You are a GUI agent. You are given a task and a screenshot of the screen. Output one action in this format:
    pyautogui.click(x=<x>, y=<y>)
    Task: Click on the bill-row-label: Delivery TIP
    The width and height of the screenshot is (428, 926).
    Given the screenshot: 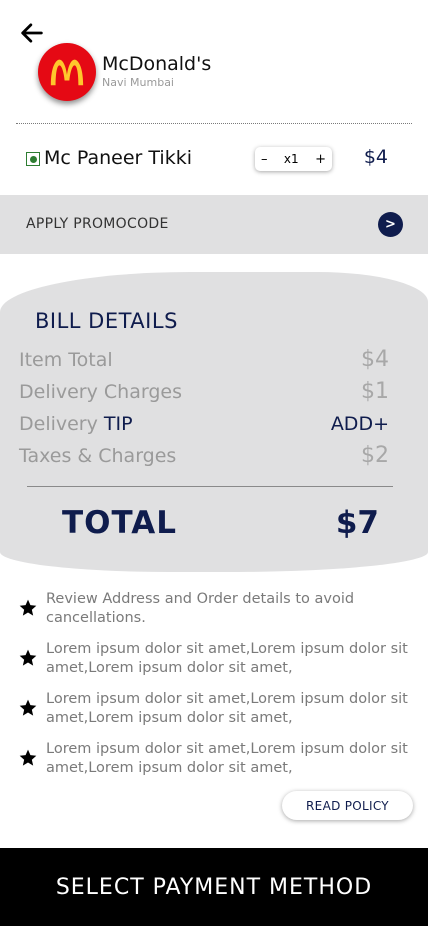 What is the action you would take?
    pyautogui.click(x=76, y=424)
    